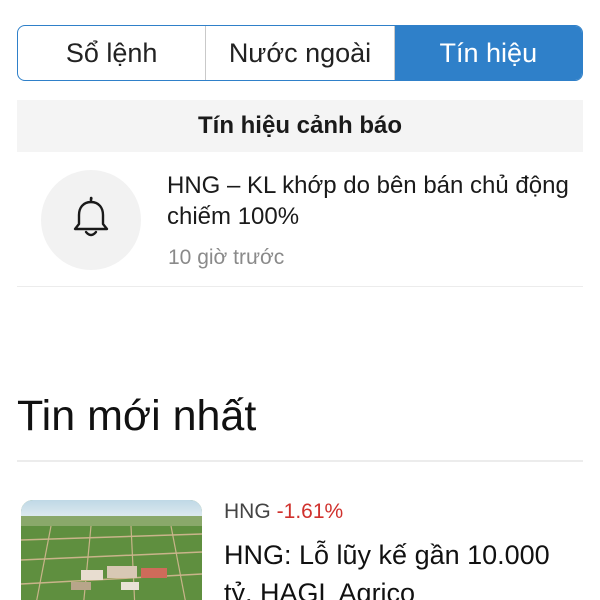  I want to click on tab-order-book: Sổ lệnh, so click(112, 53).